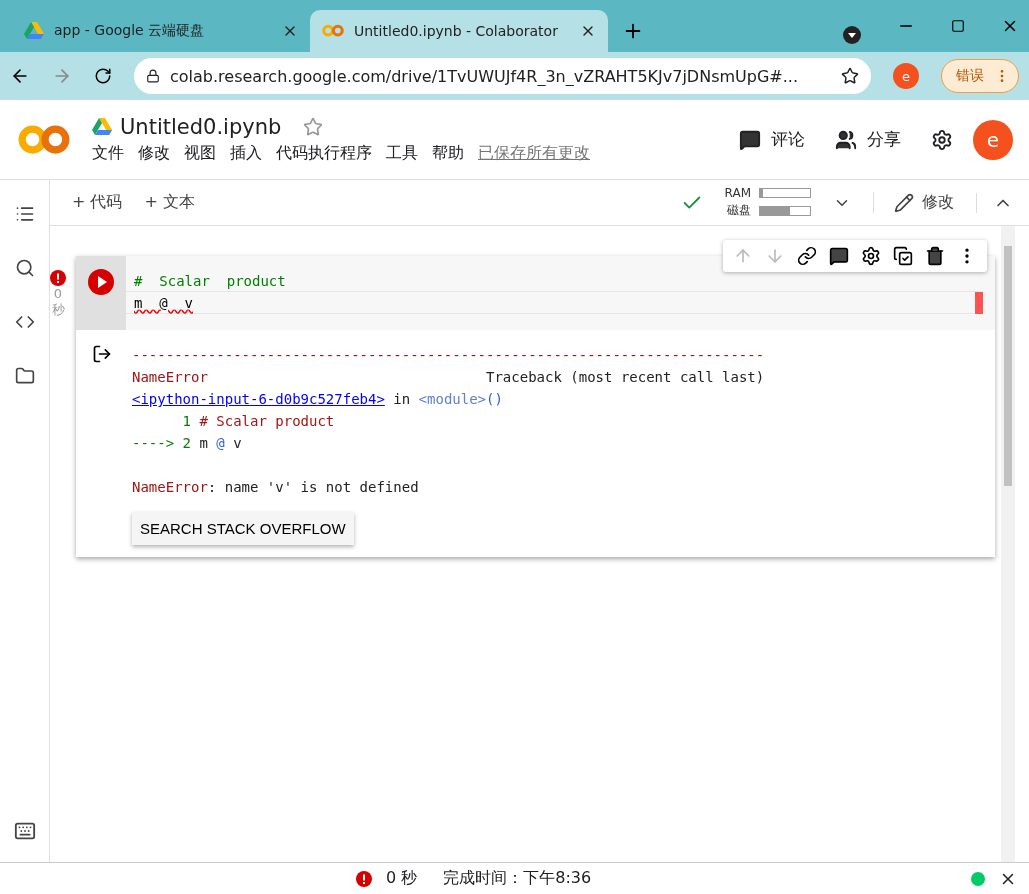 The image size is (1029, 894). Describe the element at coordinates (101, 282) in the screenshot. I see `run-button` at that location.